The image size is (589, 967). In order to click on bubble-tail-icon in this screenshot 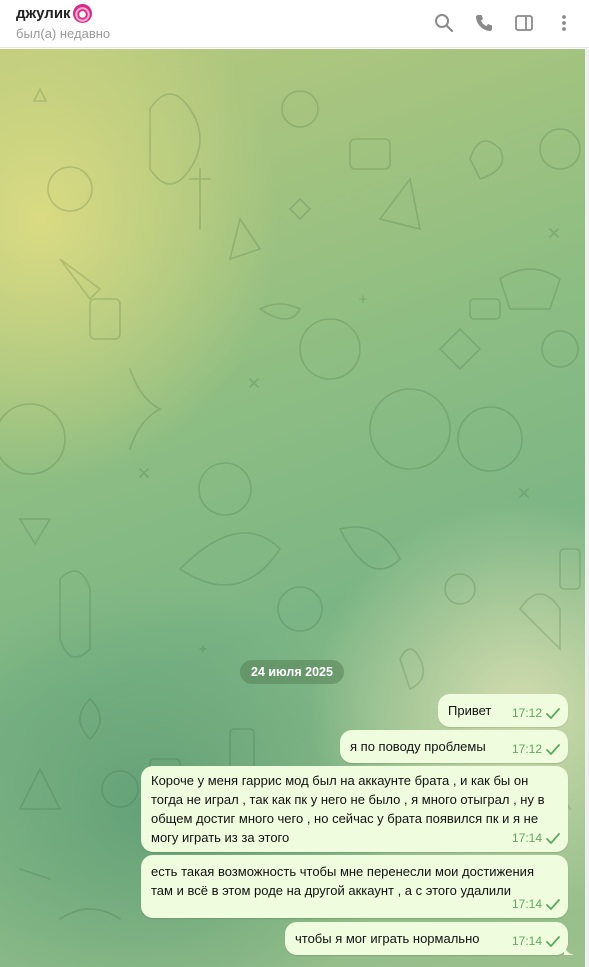, I will do `click(569, 949)`.